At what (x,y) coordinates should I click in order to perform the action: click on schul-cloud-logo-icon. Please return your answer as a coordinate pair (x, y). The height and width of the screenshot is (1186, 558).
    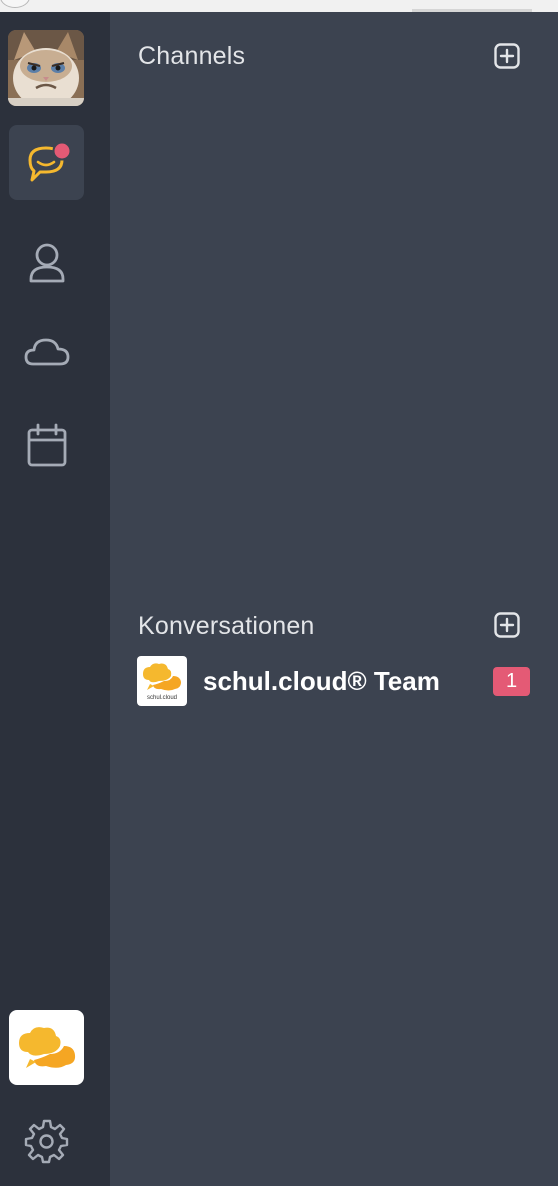
    Looking at the image, I should click on (46, 1047).